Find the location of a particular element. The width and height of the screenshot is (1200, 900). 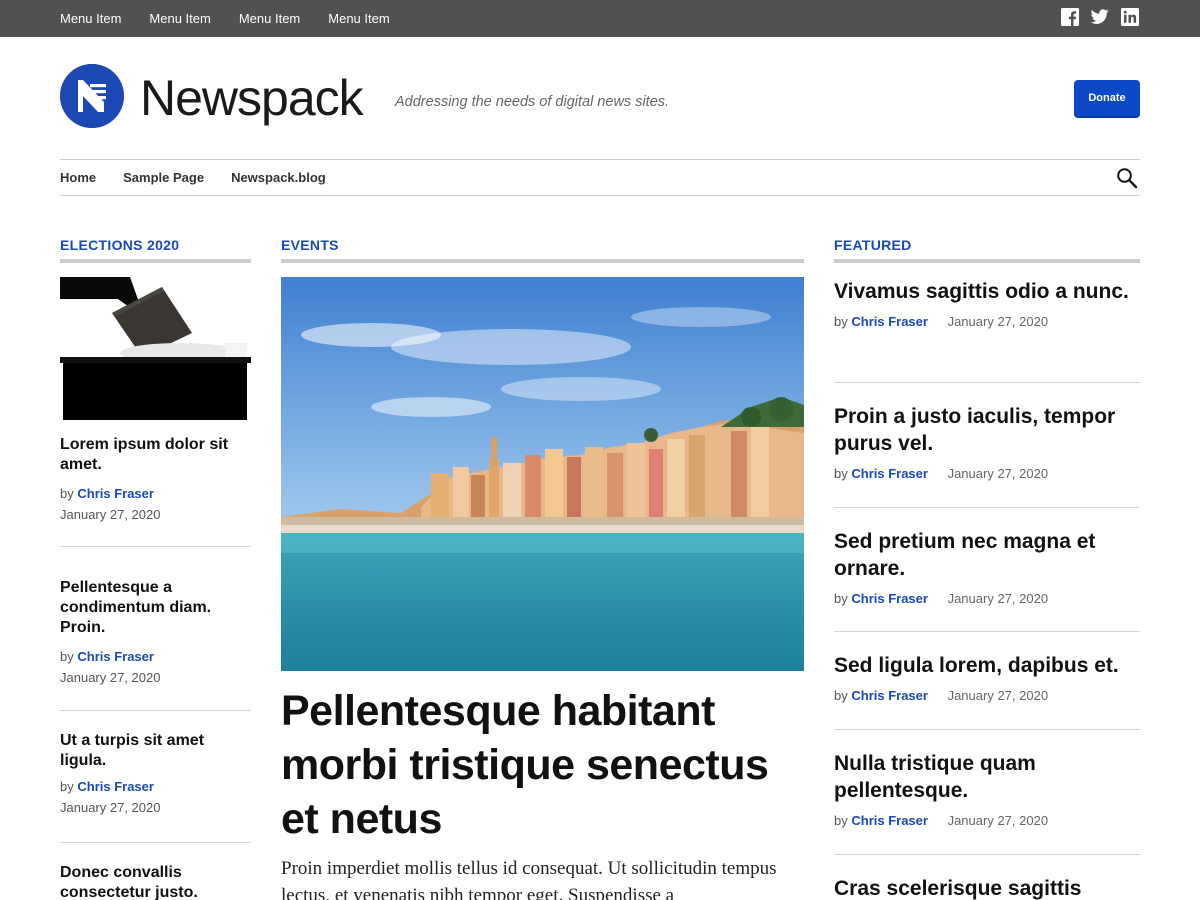

article-title: Nulla tristique quam pellentesque. is located at coordinates (987, 777).